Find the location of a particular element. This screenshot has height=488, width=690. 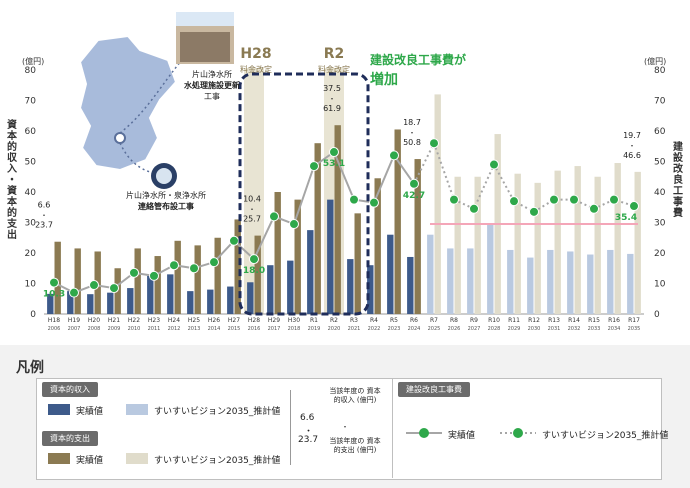

facility-photo-building is located at coordinates (205, 47).